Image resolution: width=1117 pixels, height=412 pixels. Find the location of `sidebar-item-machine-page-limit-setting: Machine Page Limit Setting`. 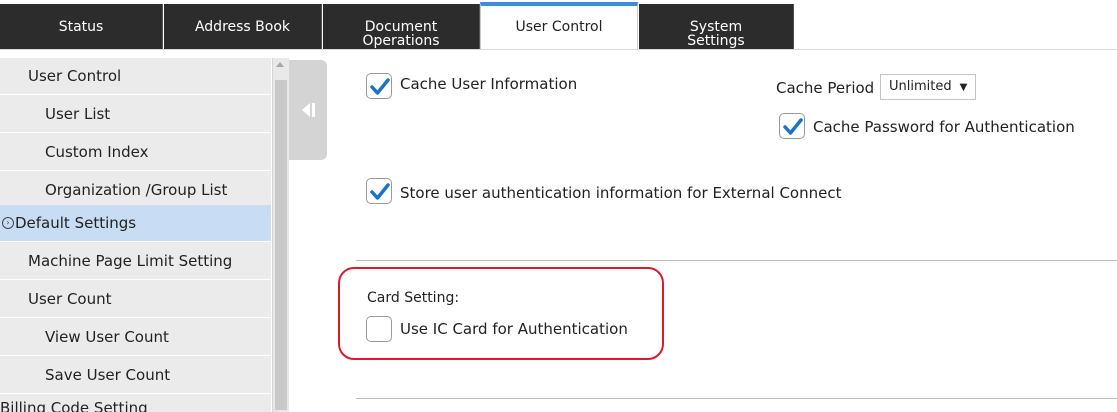

sidebar-item-machine-page-limit-setting: Machine Page Limit Setting is located at coordinates (135, 261).